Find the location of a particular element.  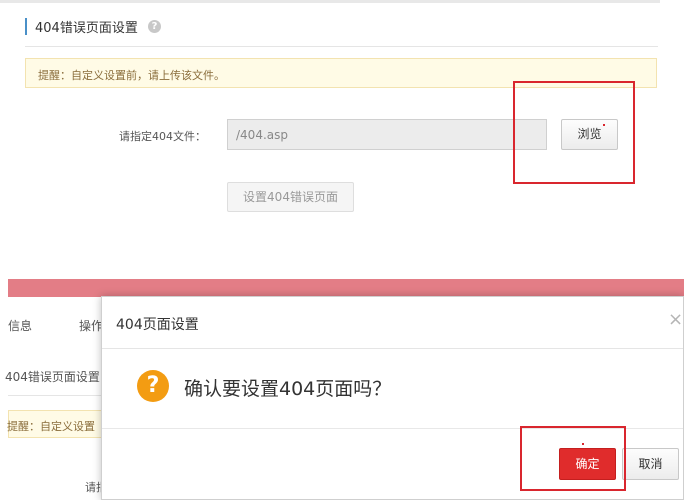

bg-tip-banner: 提醒：自定义设置 is located at coordinates (57, 424).